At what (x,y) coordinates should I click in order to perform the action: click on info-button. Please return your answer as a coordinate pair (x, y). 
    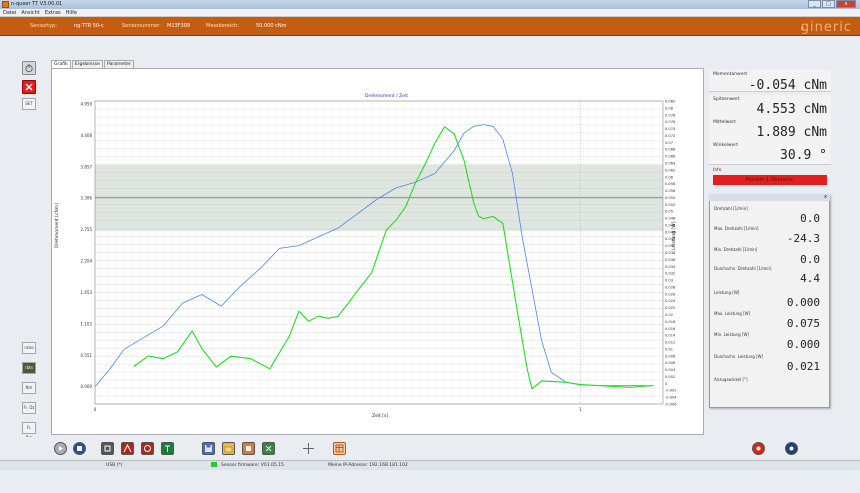
    Looking at the image, I should click on (791, 448).